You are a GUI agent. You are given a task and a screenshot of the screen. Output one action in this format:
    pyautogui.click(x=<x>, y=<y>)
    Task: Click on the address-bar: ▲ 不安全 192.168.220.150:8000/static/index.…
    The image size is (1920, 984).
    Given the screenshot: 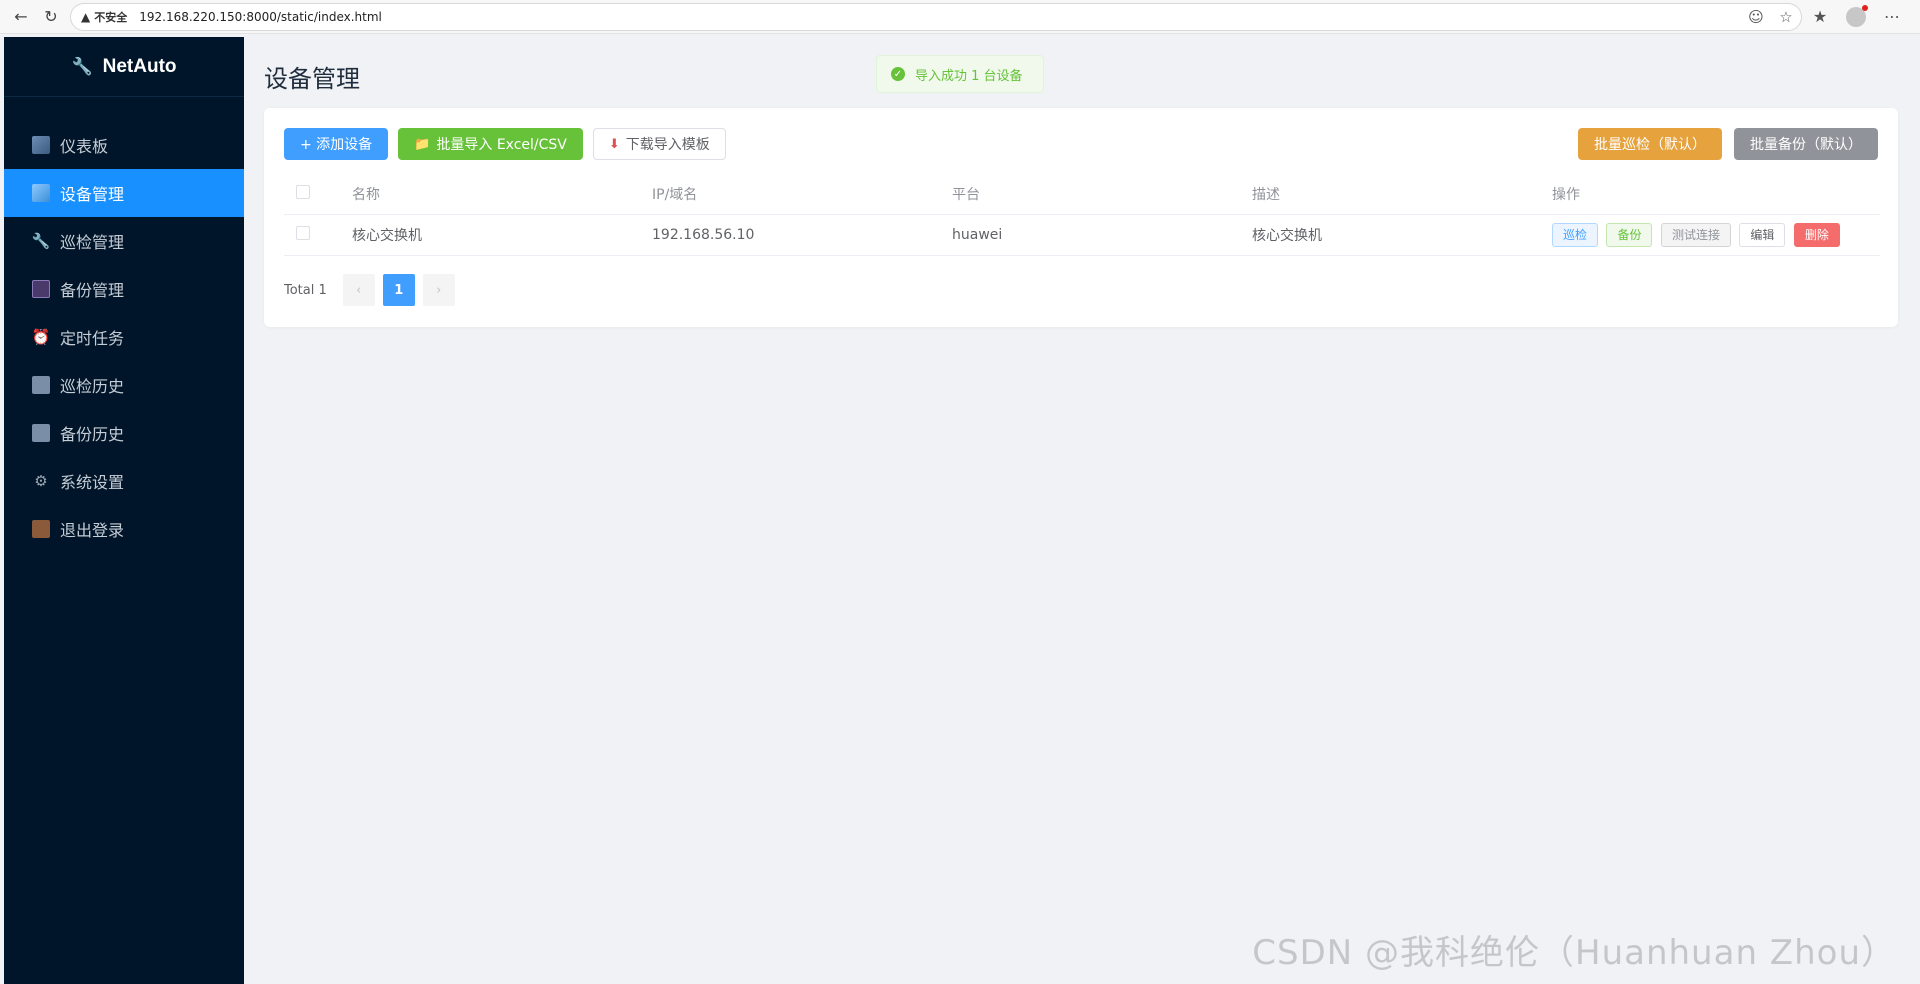 What is the action you would take?
    pyautogui.click(x=936, y=16)
    